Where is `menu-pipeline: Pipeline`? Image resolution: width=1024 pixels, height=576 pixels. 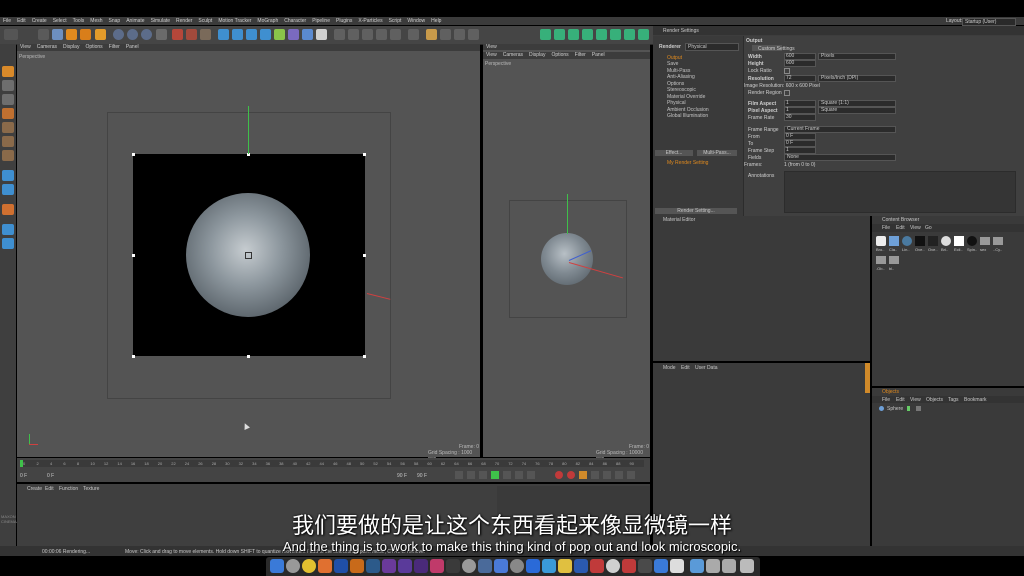
menu-pipeline: Pipeline is located at coordinates (321, 21).